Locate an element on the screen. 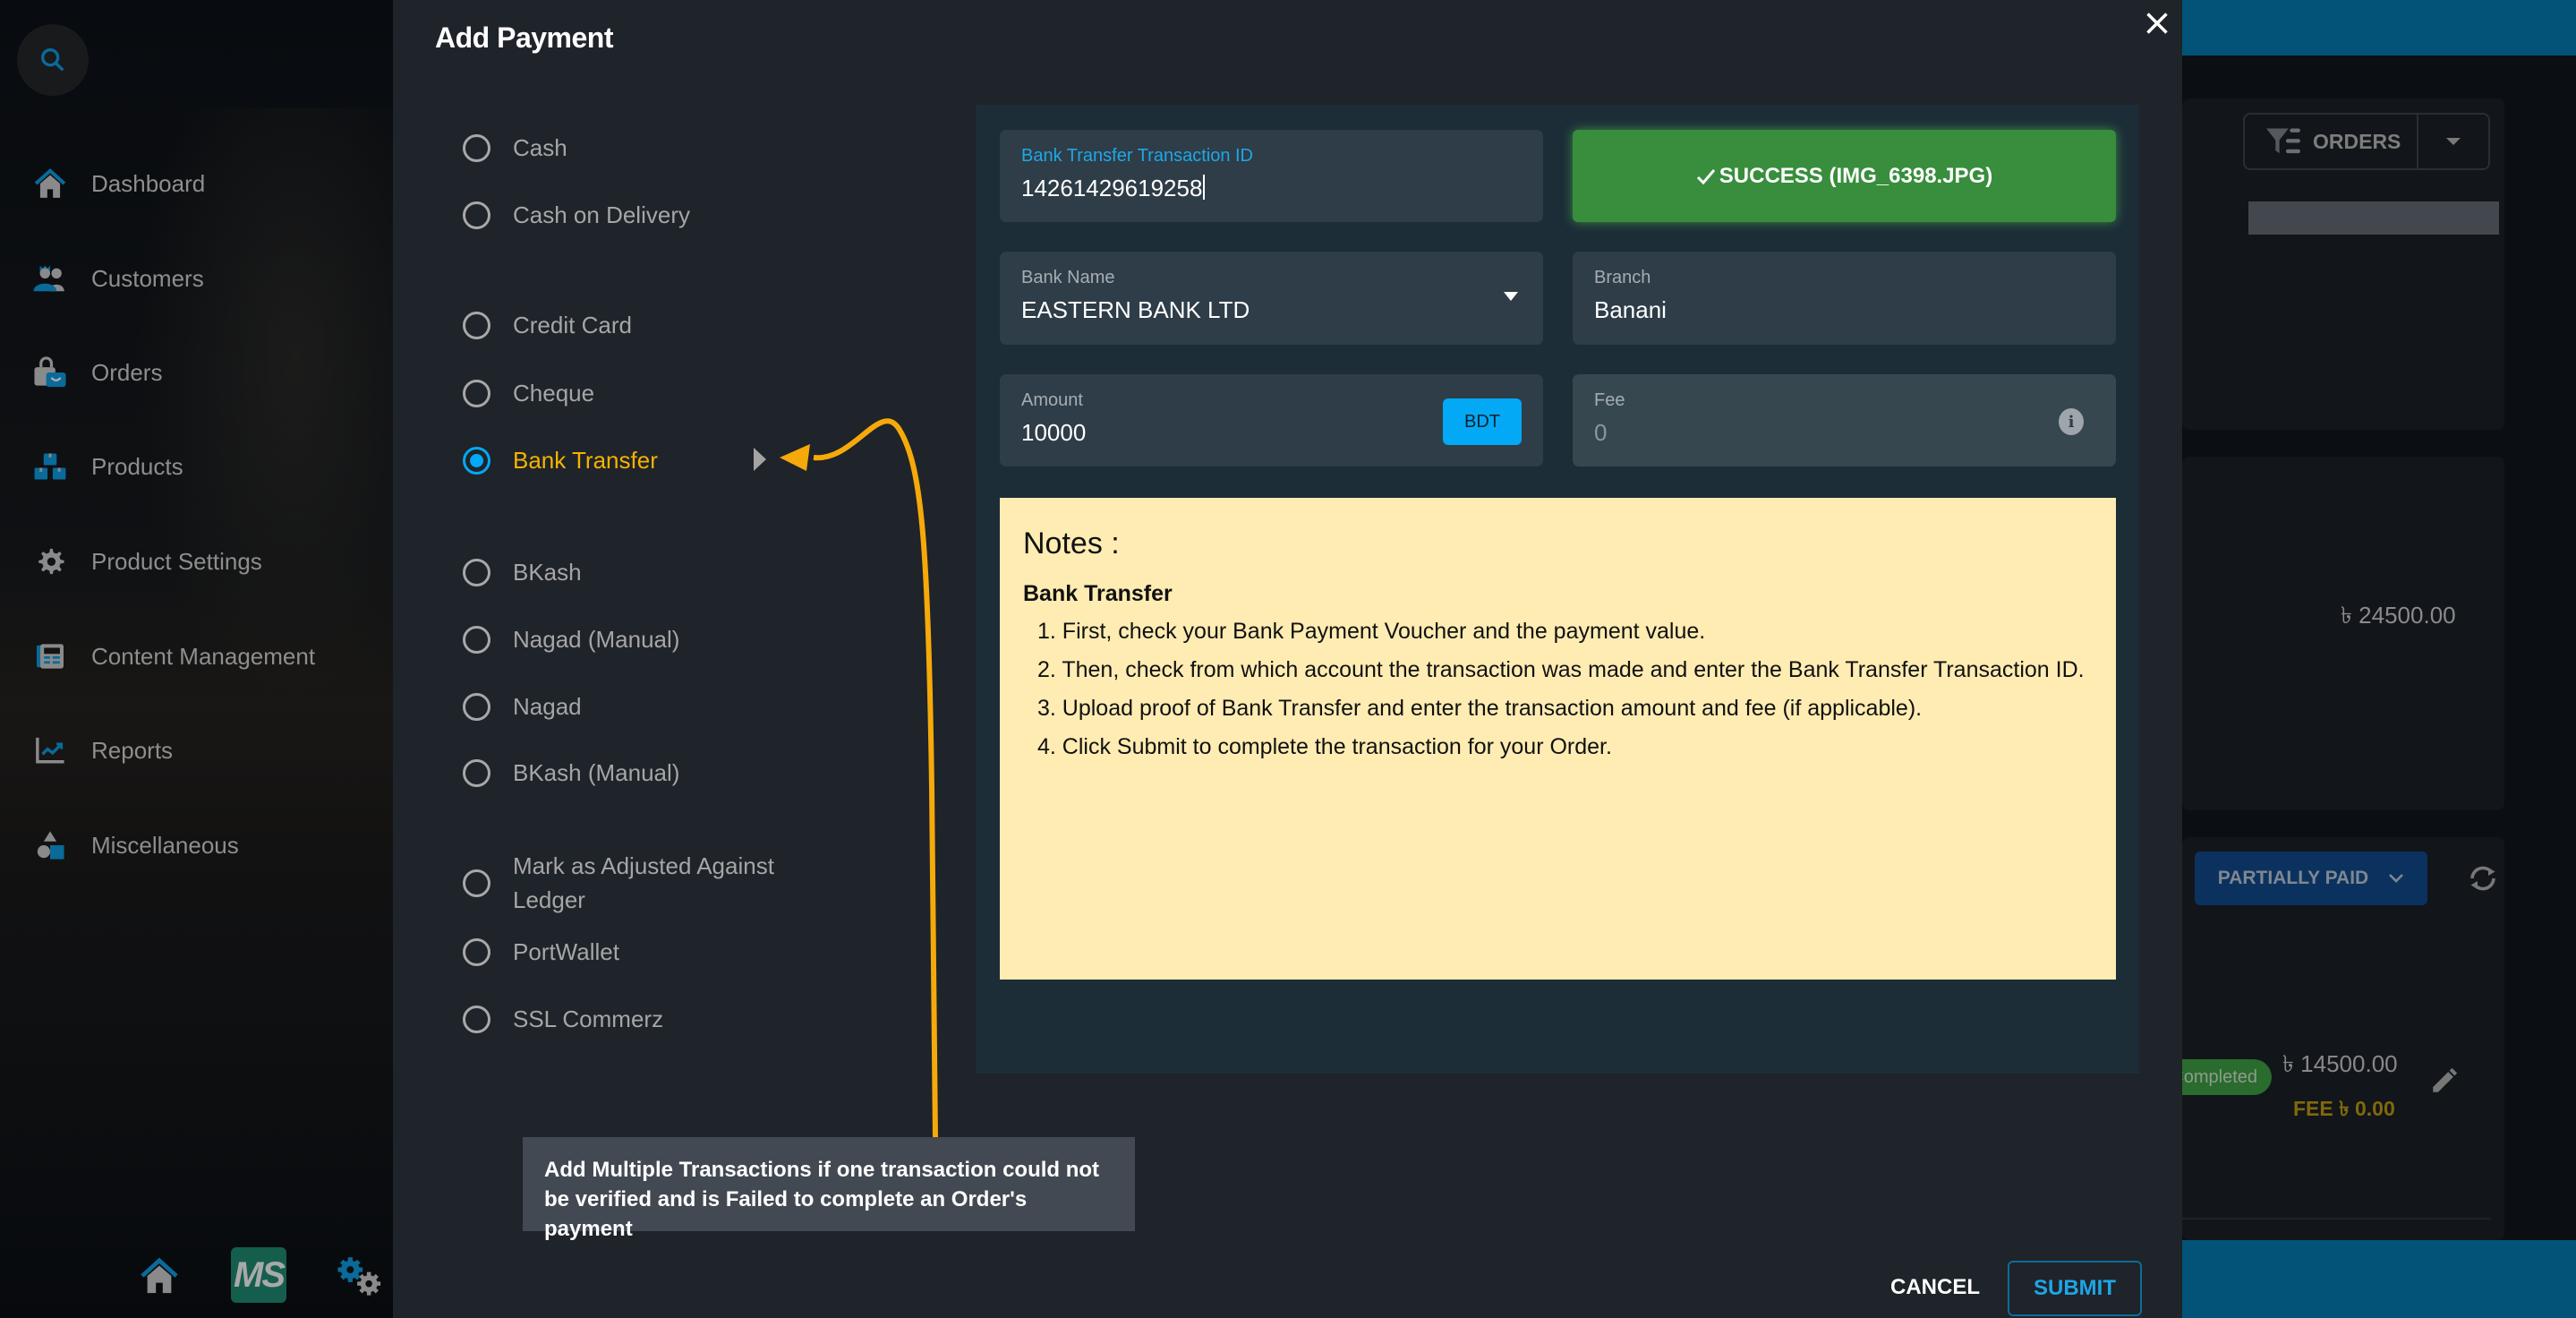 This screenshot has height=1318, width=2576. settings-shortcut-button is located at coordinates (358, 1276).